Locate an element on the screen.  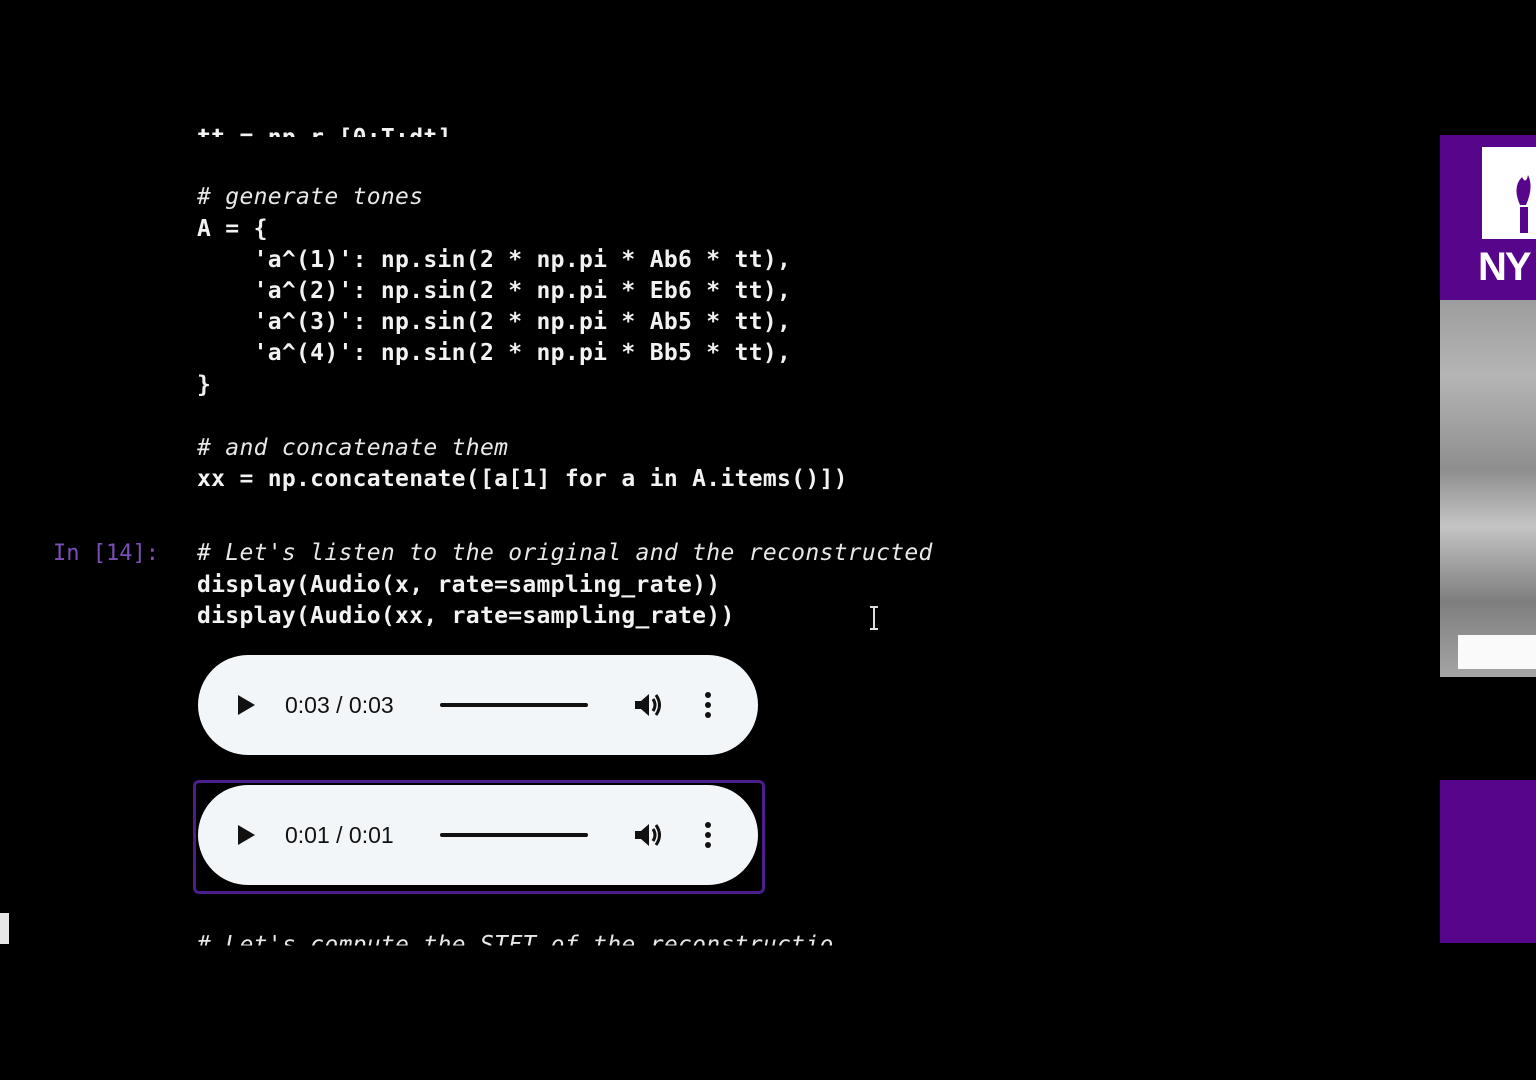
audio-time: 0:03 / 0:03 is located at coordinates (339, 704).